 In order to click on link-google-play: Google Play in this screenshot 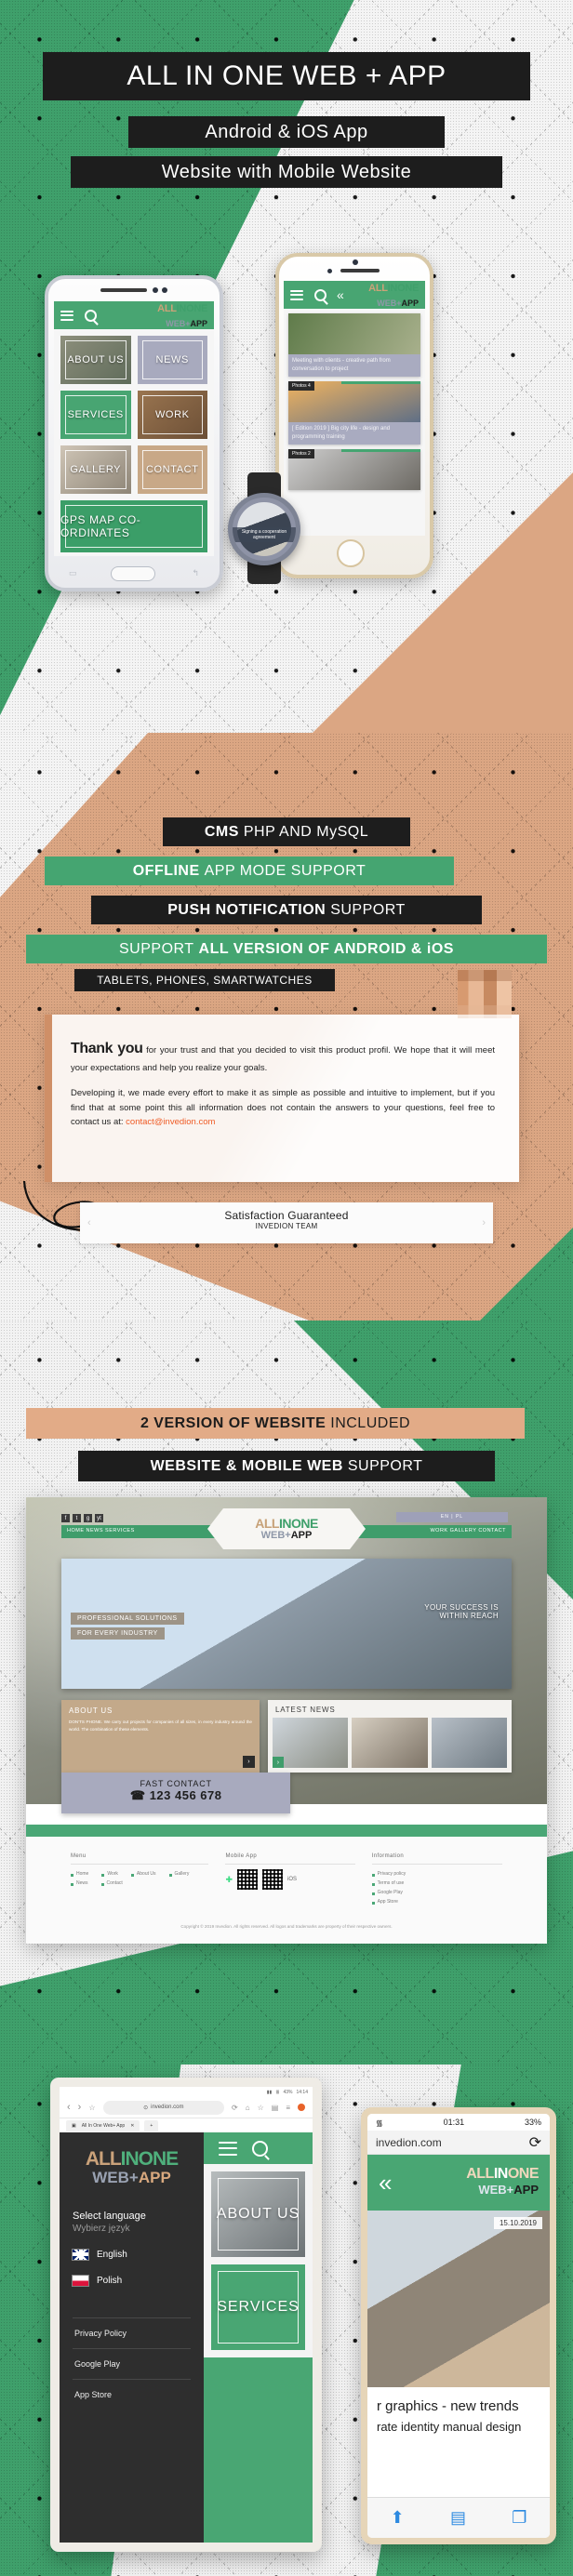, I will do `click(132, 2363)`.